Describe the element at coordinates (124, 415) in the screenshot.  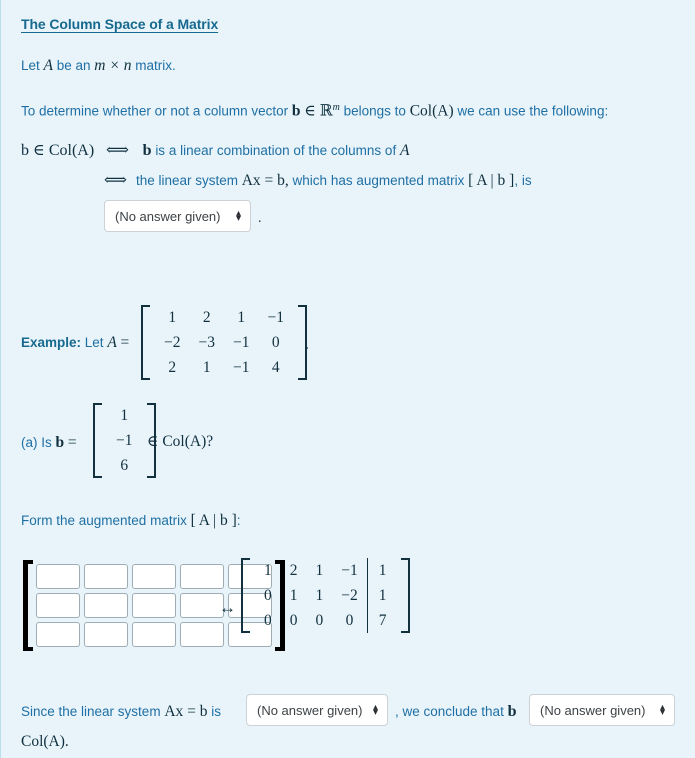
I see `vector-b-row: 1` at that location.